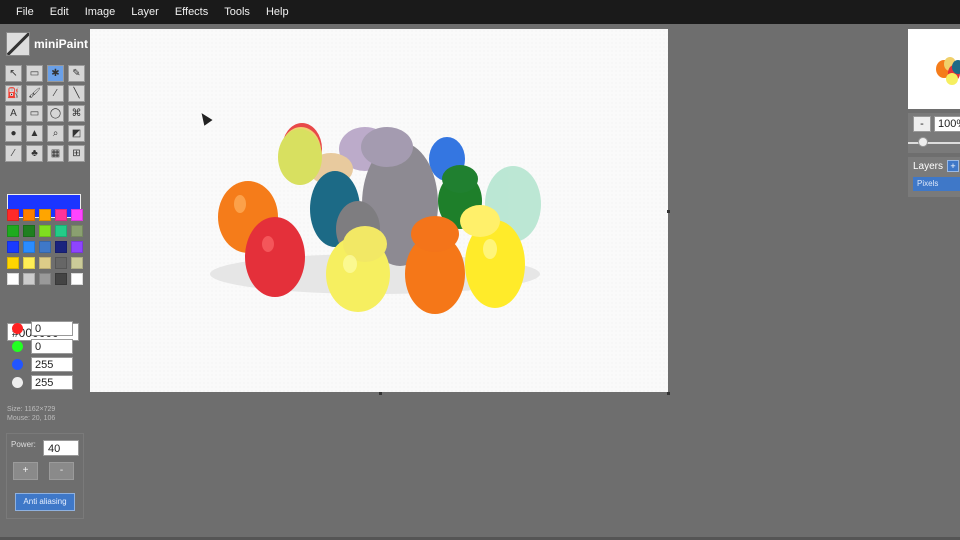  Describe the element at coordinates (947, 124) in the screenshot. I see `zoom-value-input: 100%` at that location.